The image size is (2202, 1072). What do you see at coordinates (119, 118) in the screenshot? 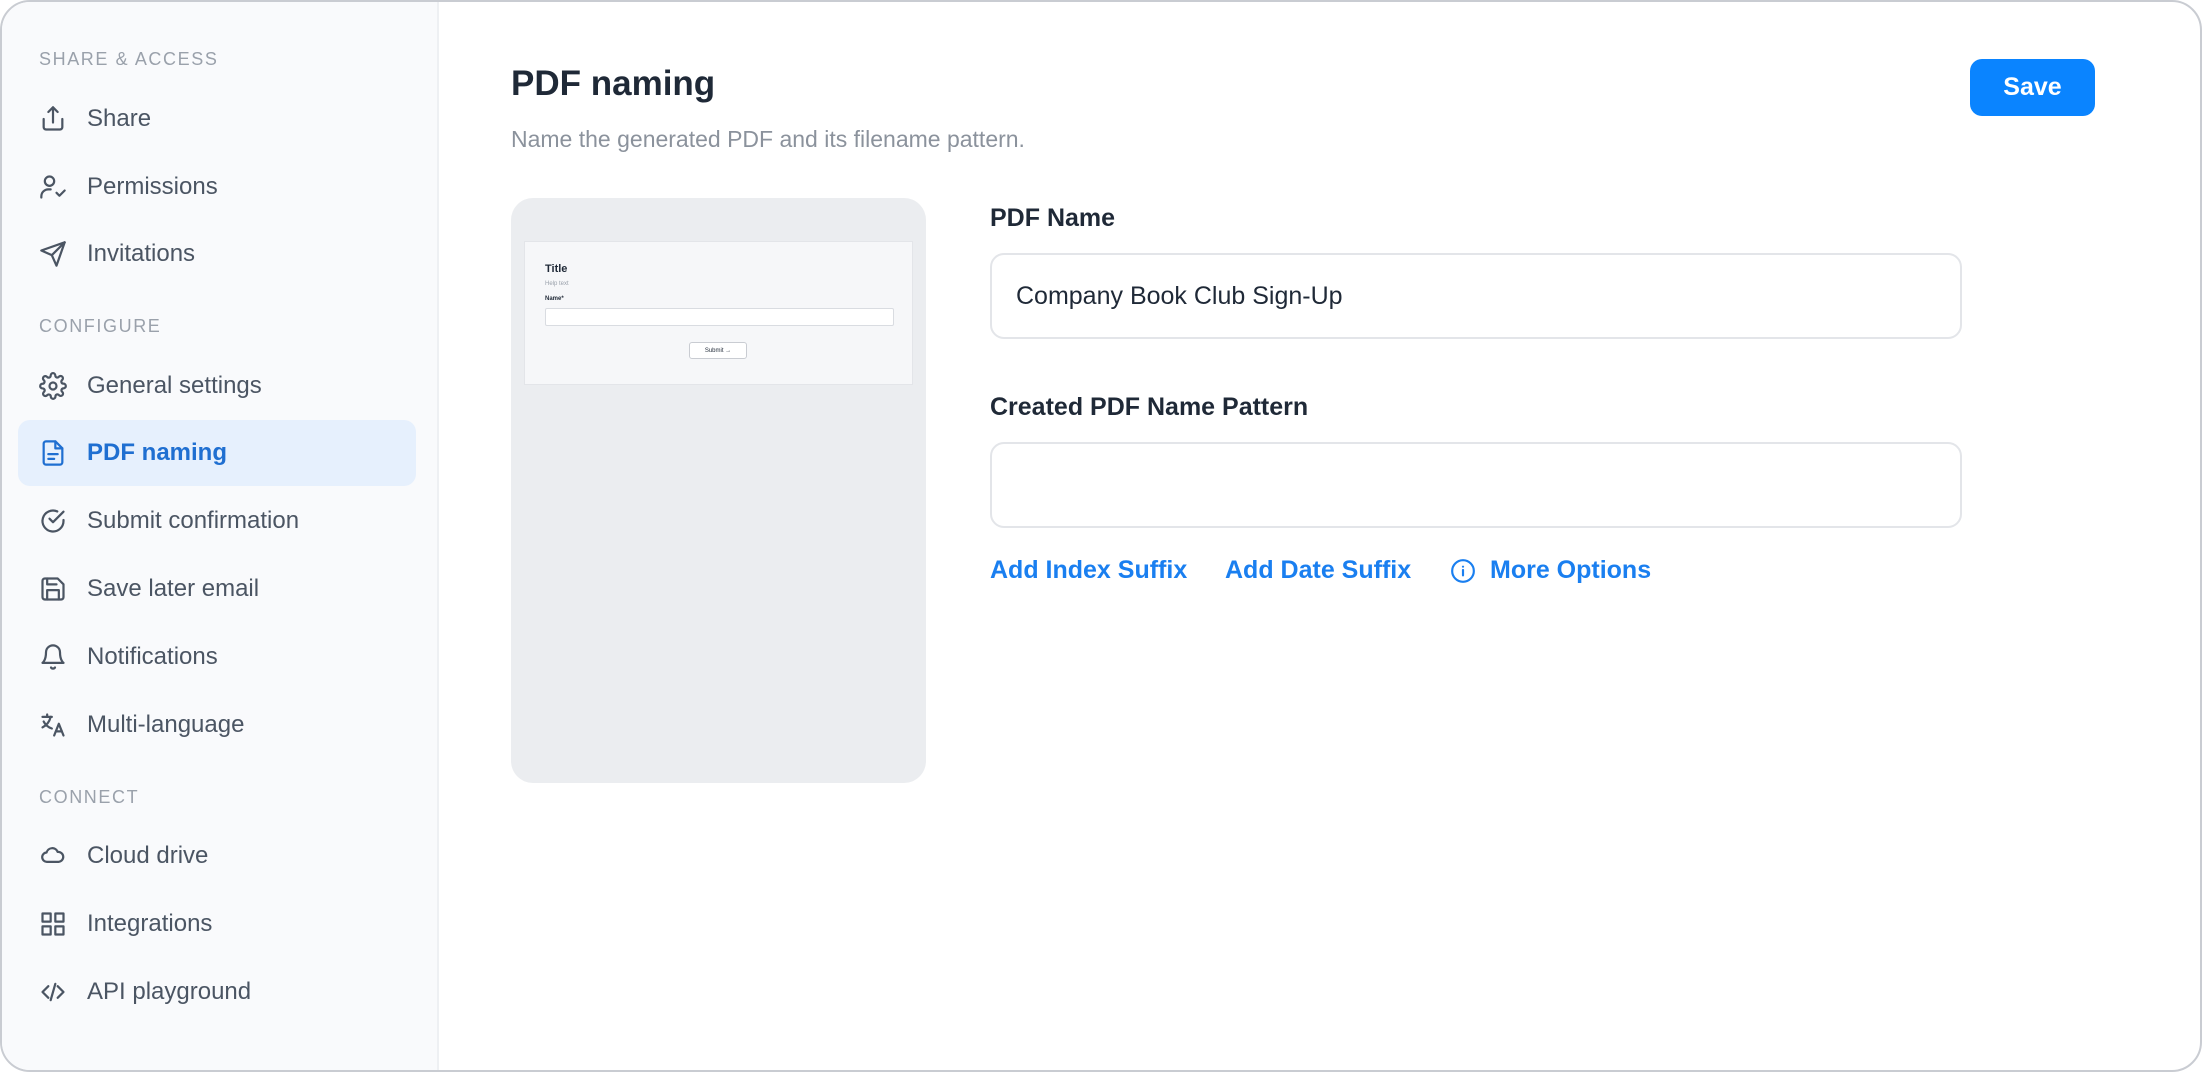
I see `sidebar-item-label: Share` at bounding box center [119, 118].